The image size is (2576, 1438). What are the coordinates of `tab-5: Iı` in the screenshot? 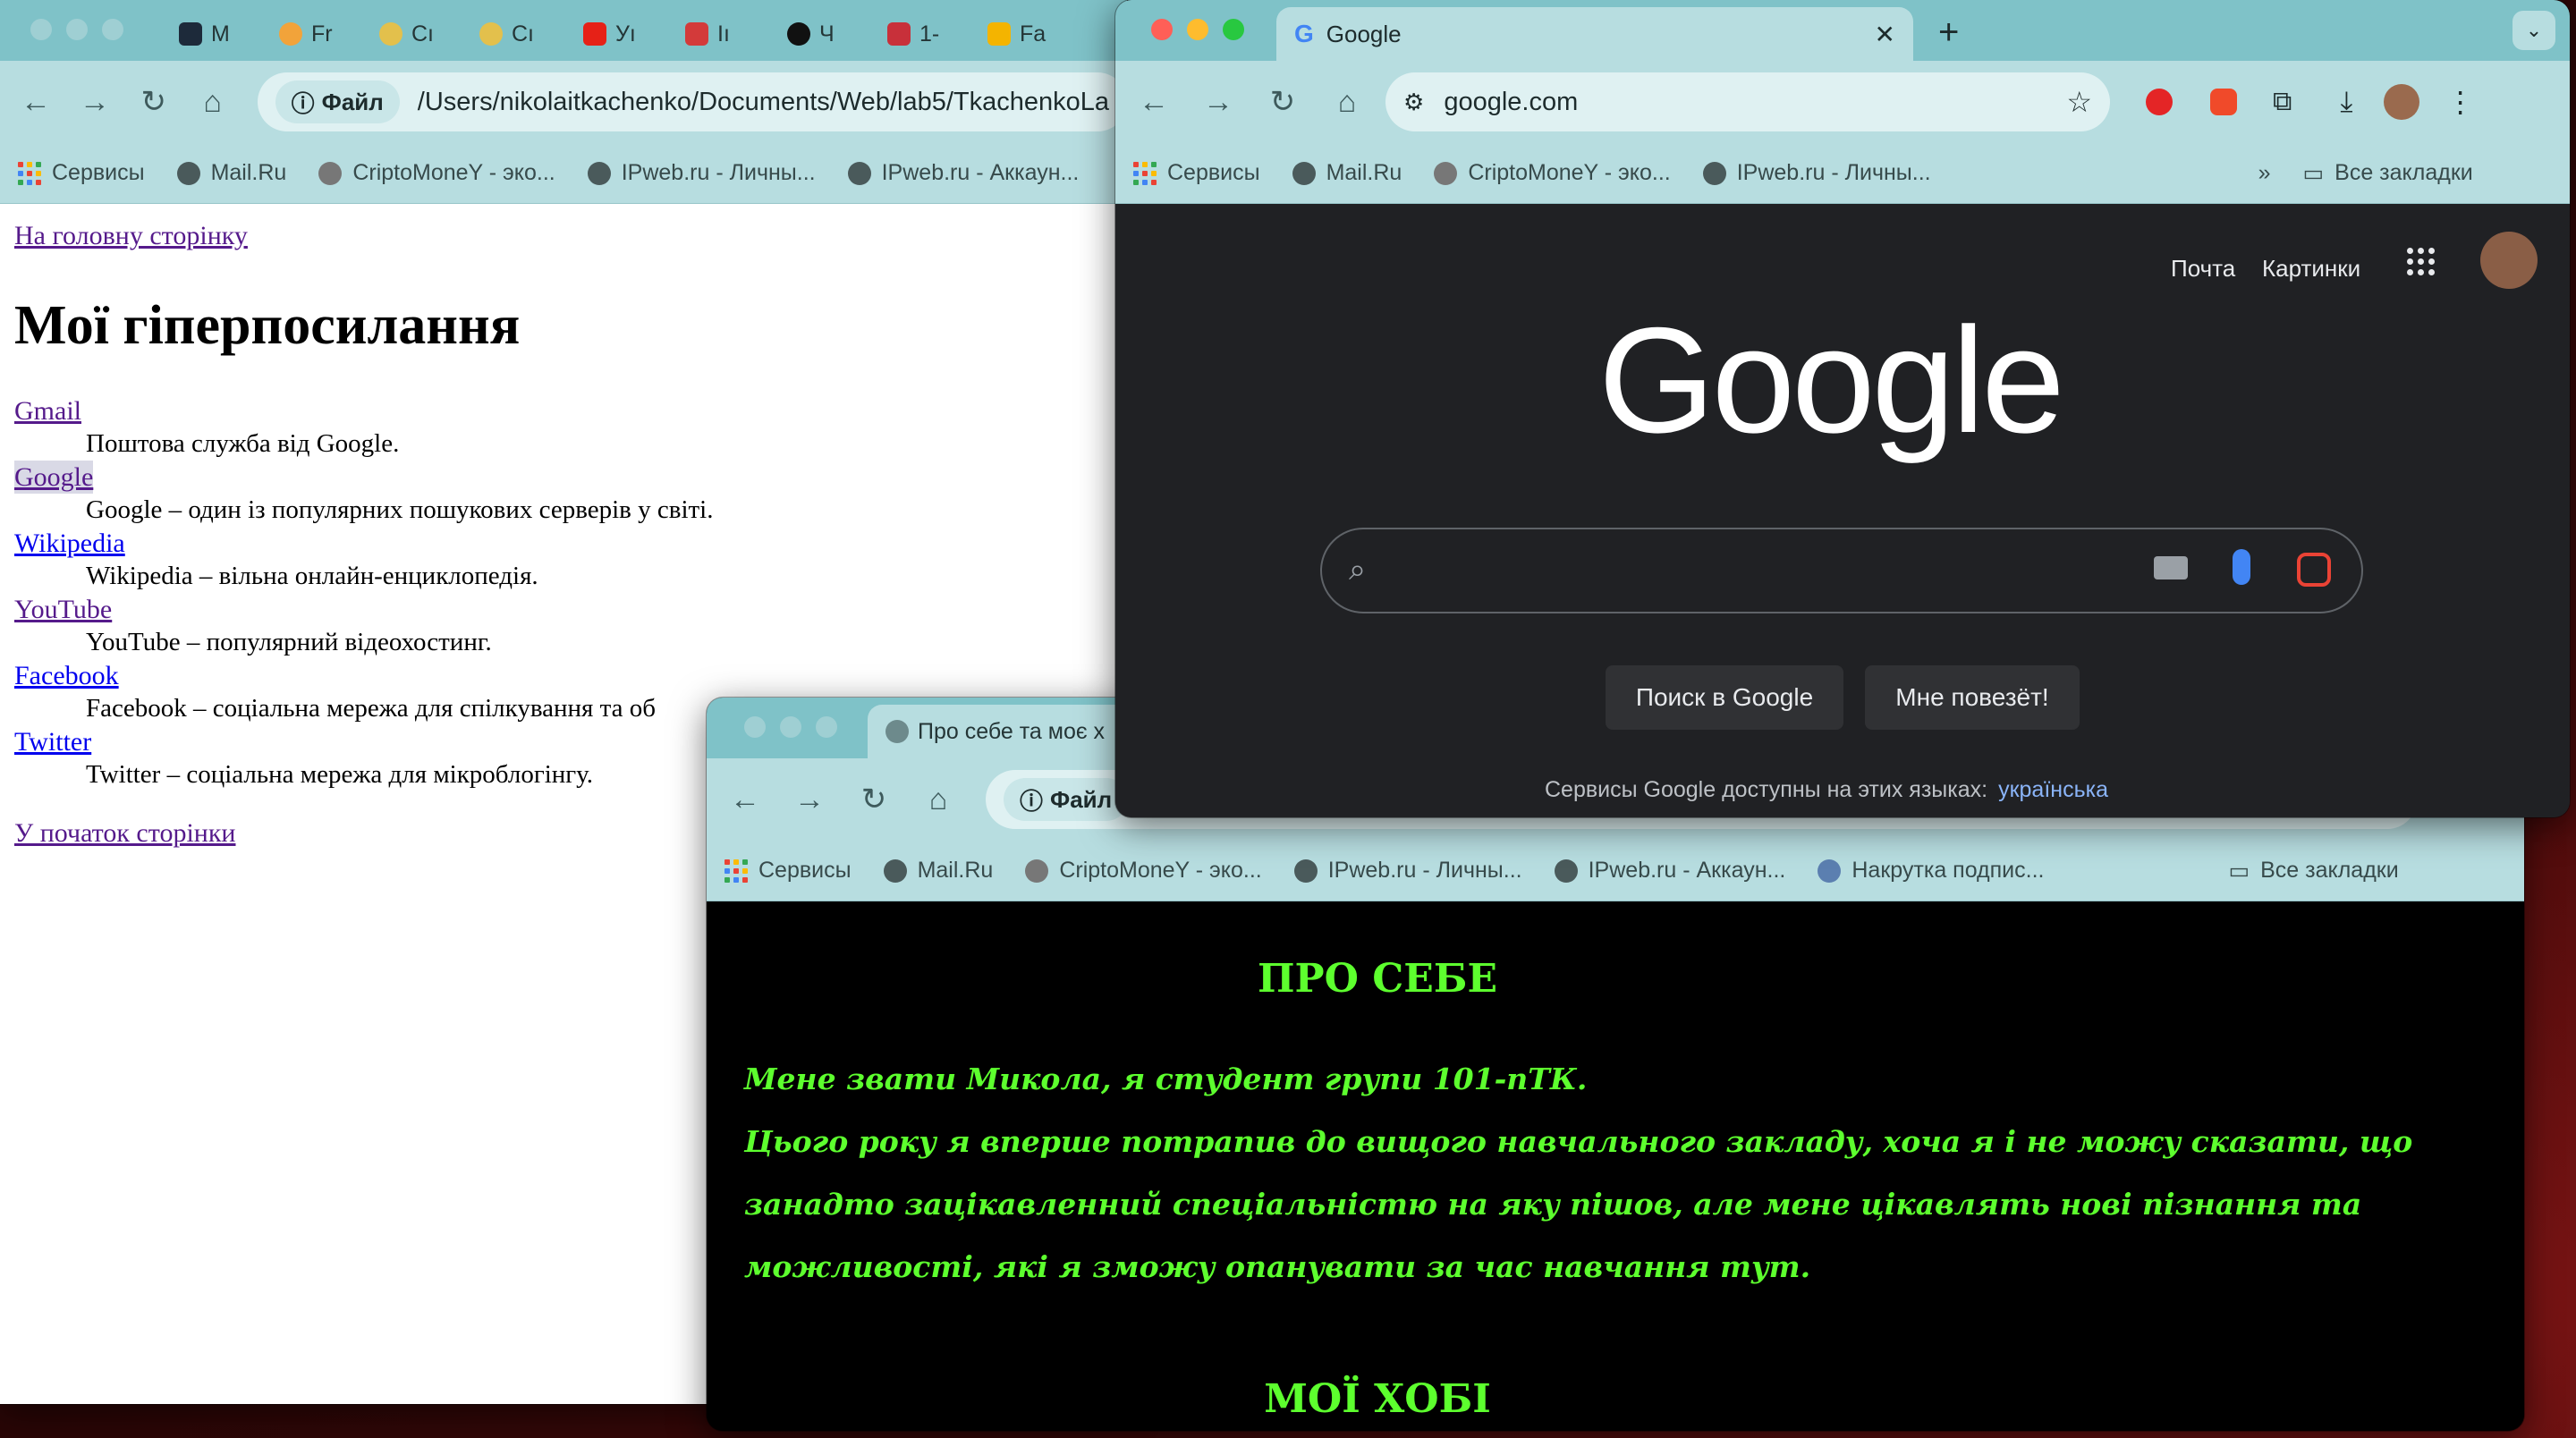 It's located at (707, 34).